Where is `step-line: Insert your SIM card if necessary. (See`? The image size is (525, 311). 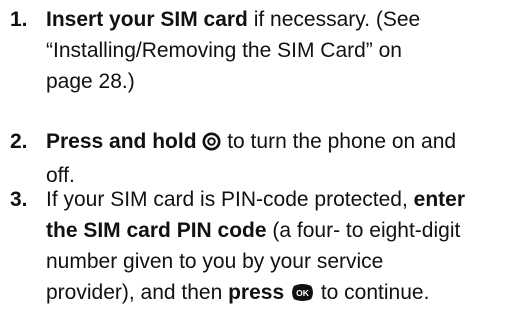 step-line: Insert your SIM card if necessary. (See is located at coordinates (283, 19).